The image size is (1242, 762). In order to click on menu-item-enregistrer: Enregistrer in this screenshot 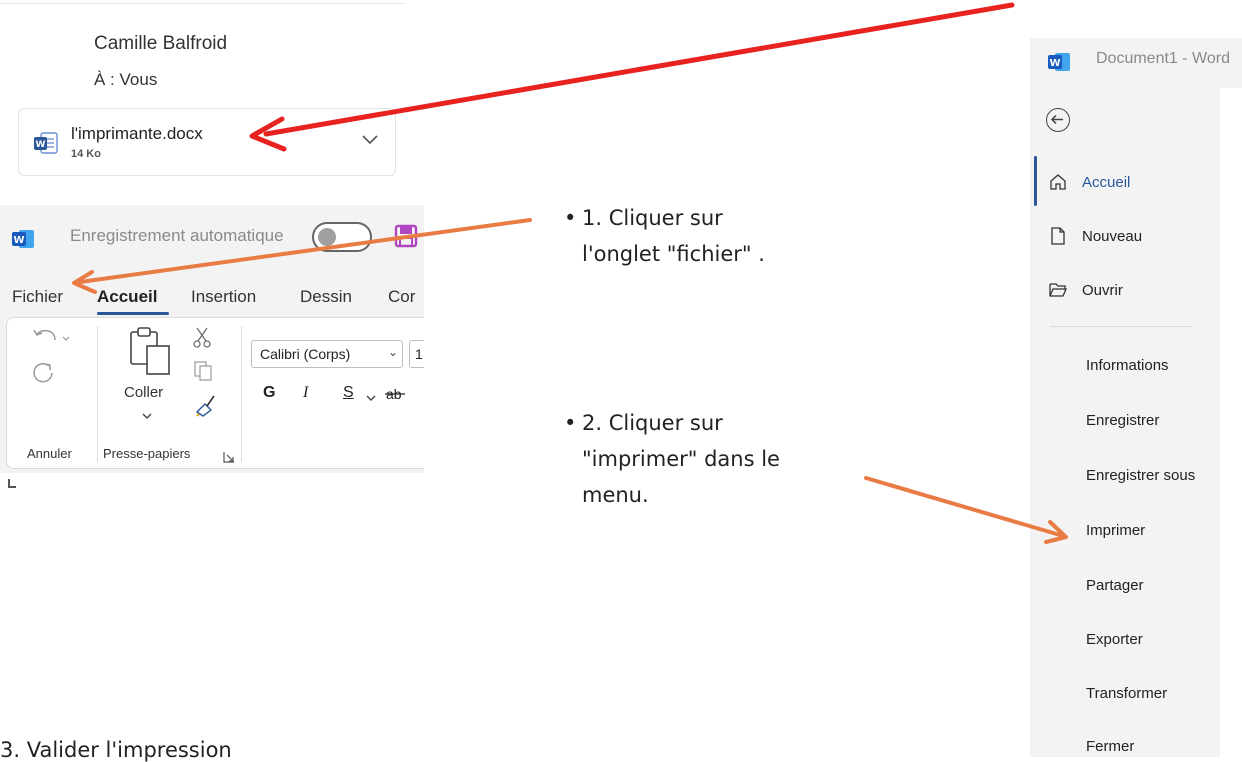, I will do `click(1122, 420)`.